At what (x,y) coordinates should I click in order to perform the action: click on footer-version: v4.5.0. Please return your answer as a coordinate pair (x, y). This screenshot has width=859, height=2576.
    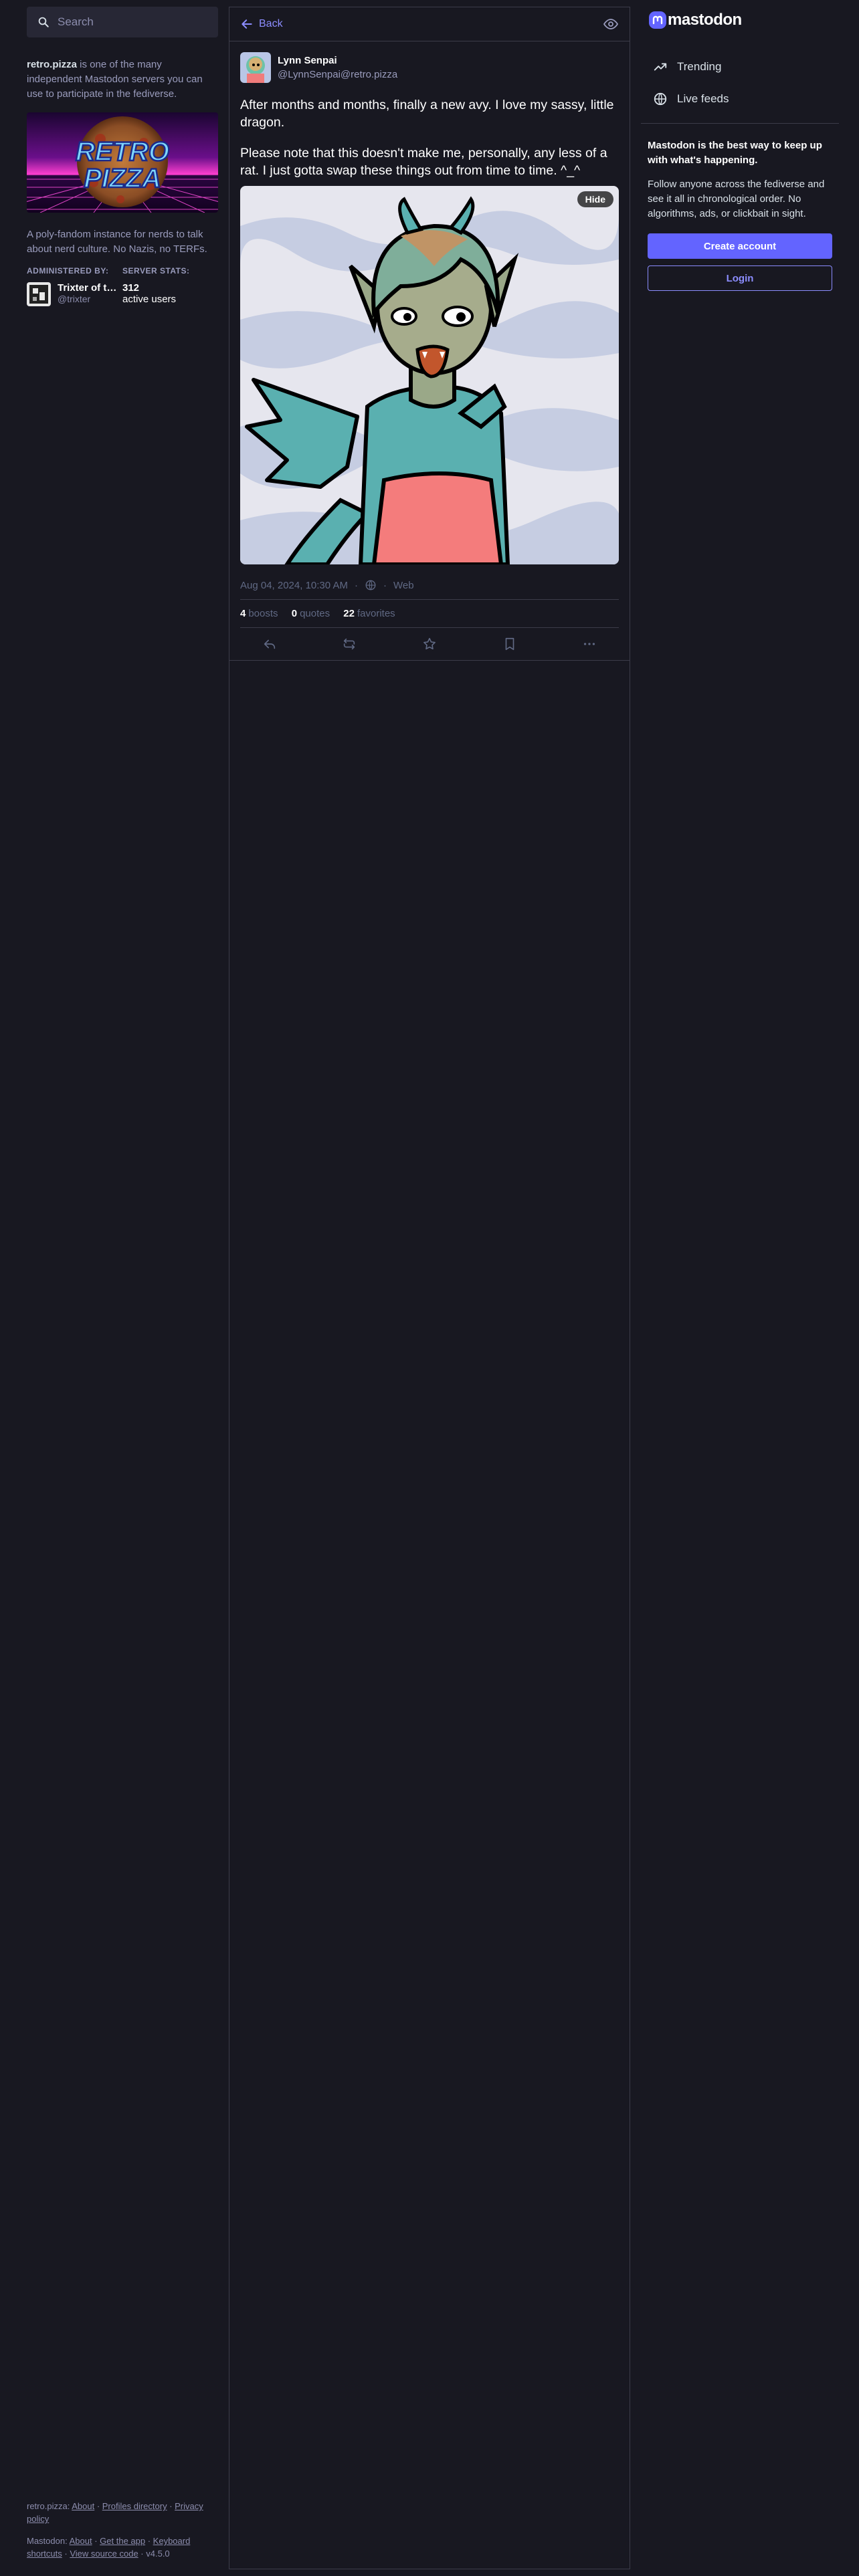
    Looking at the image, I should click on (158, 2554).